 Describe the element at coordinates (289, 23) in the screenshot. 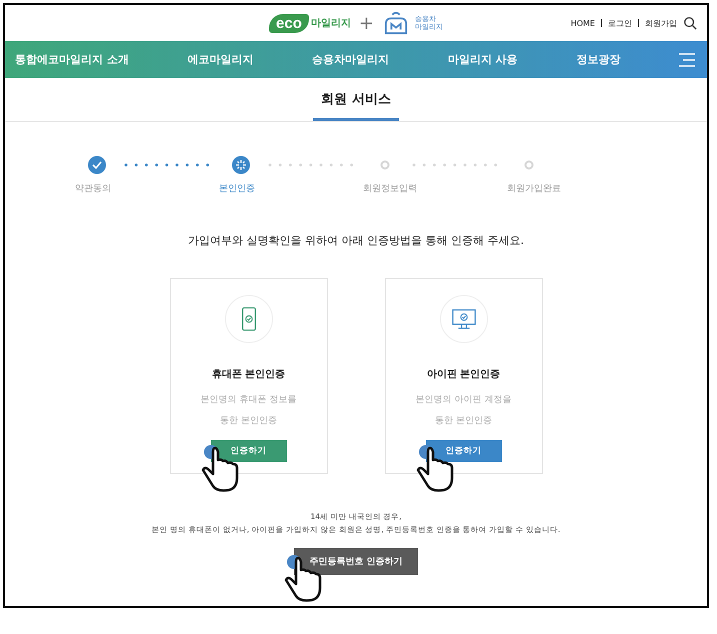

I see `logo-text: eco` at that location.